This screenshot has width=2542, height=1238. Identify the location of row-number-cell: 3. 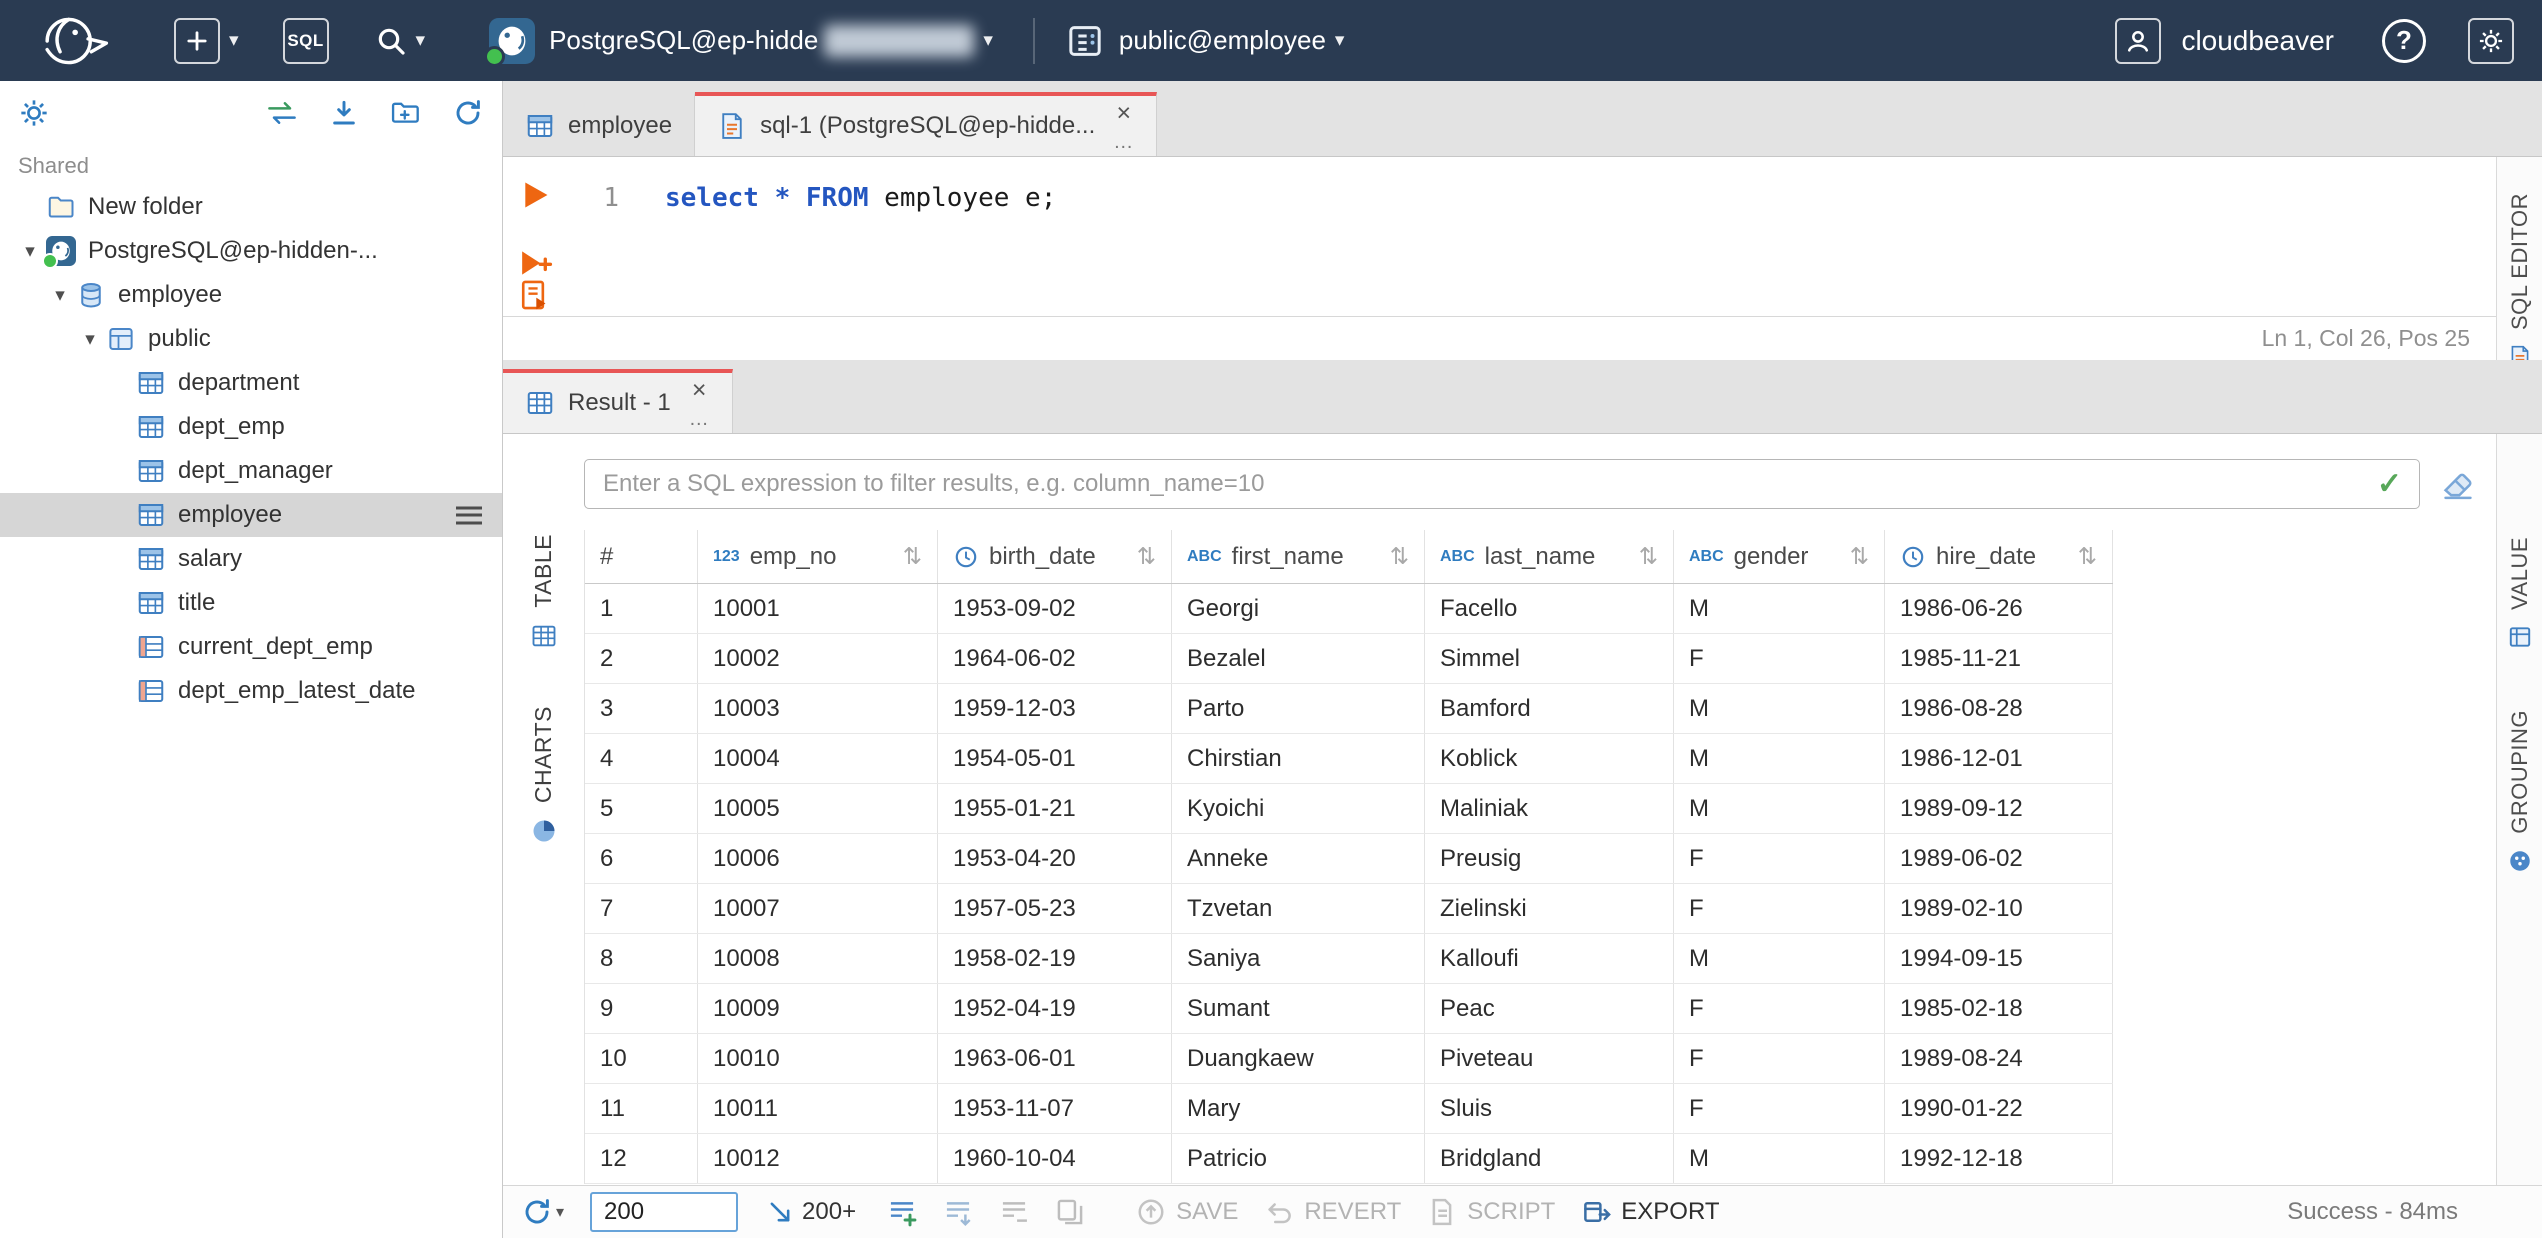
(641, 708).